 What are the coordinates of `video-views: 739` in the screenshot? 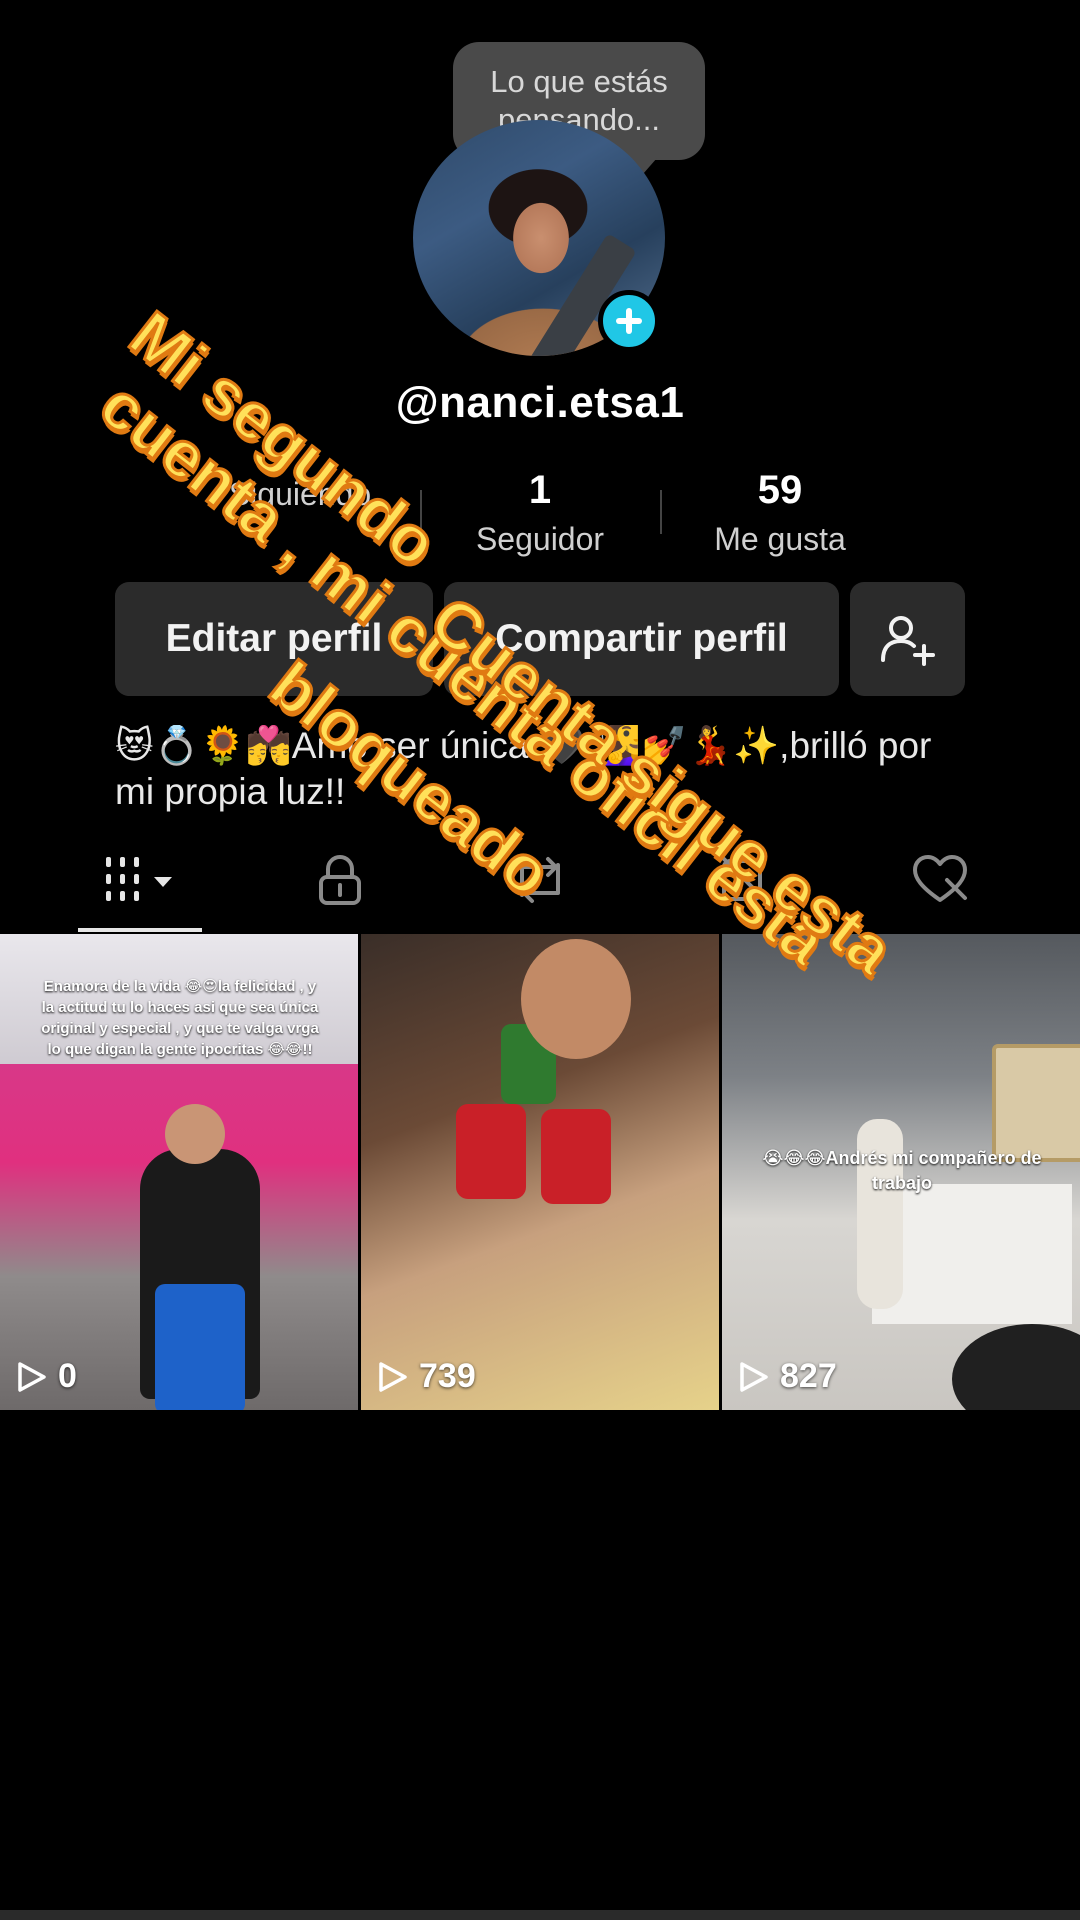 It's located at (425, 1376).